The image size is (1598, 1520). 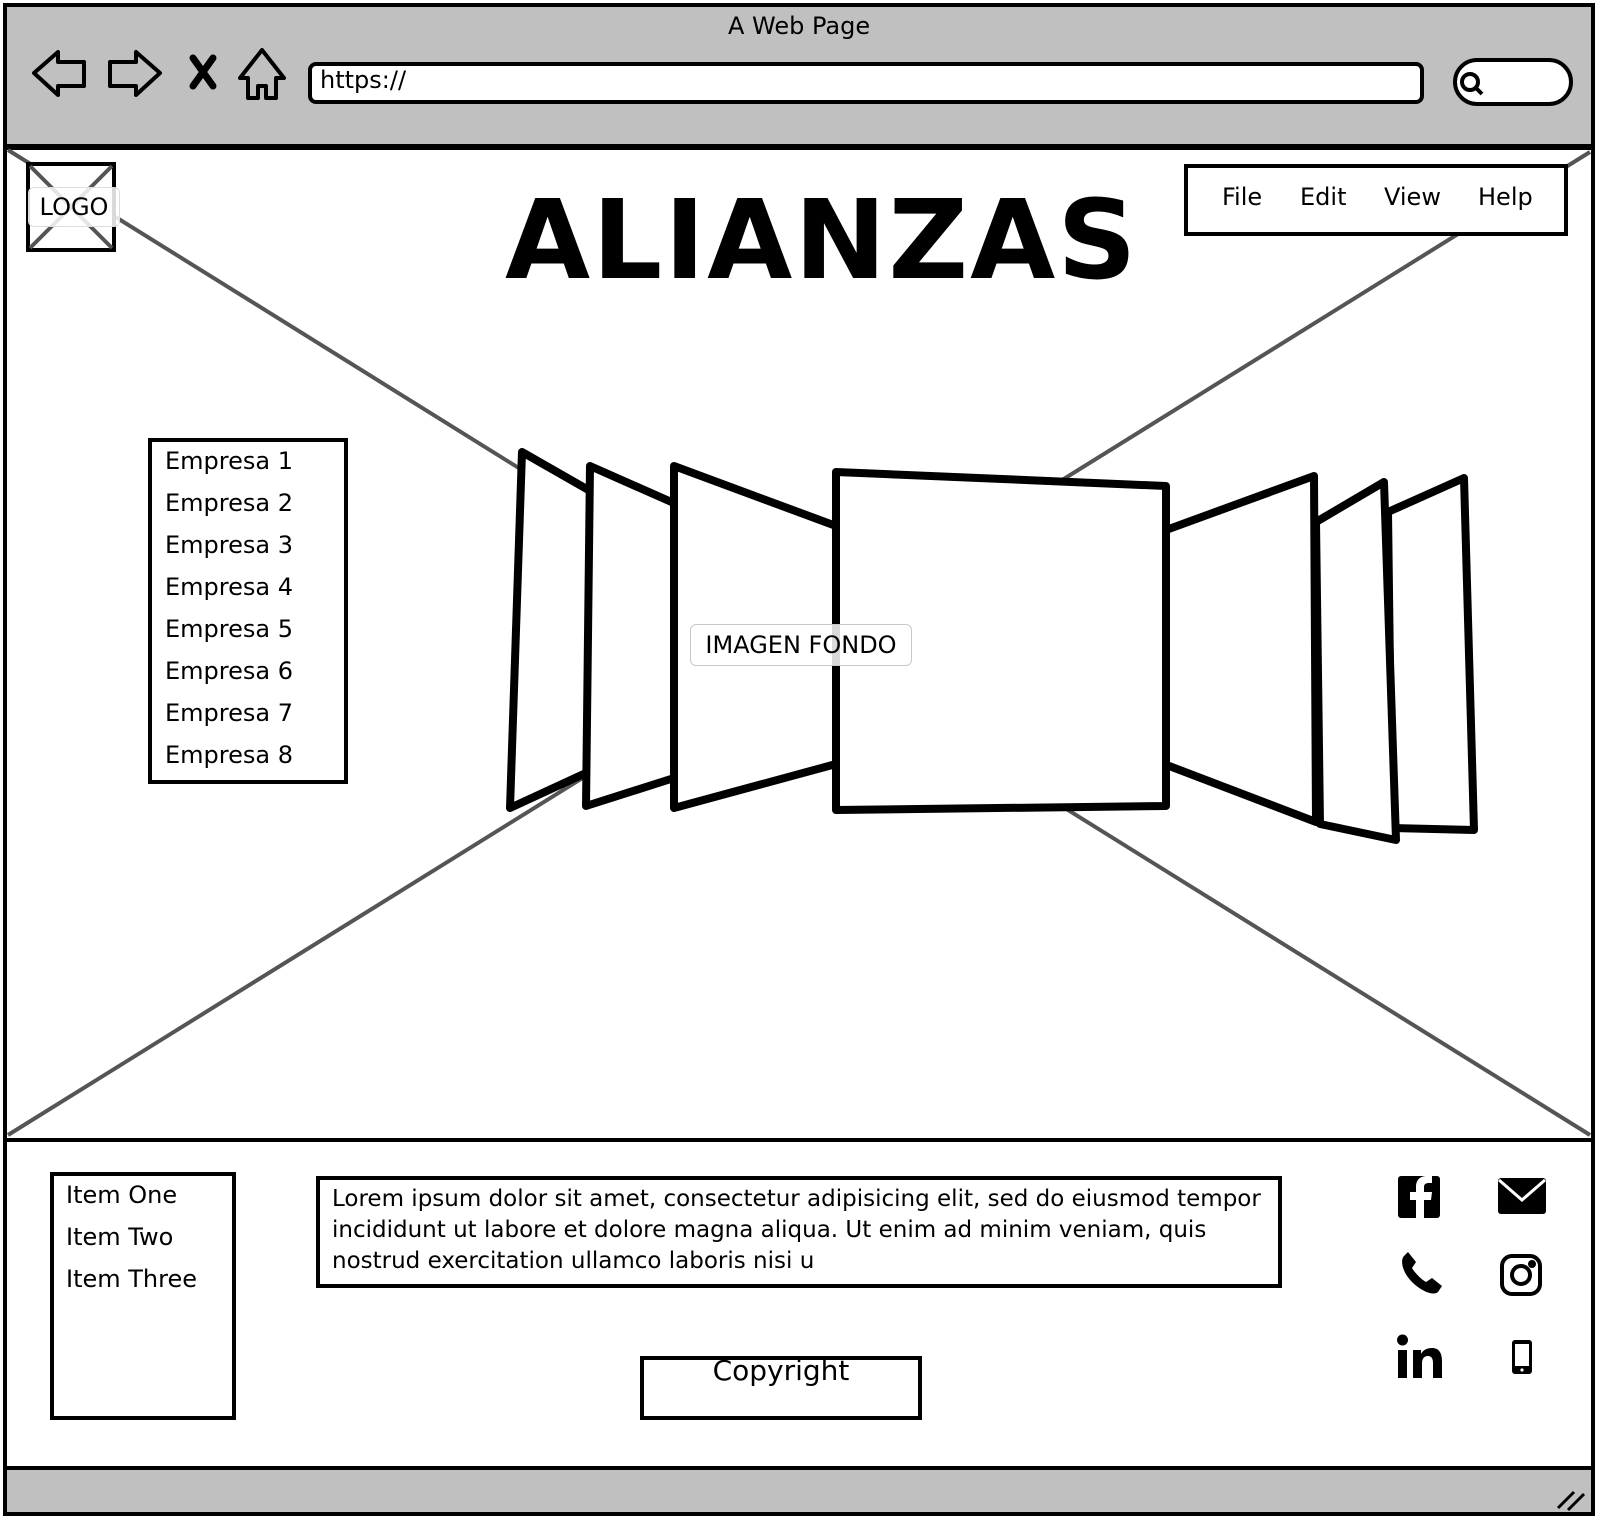 I want to click on company-item: Empresa 3, so click(x=229, y=545).